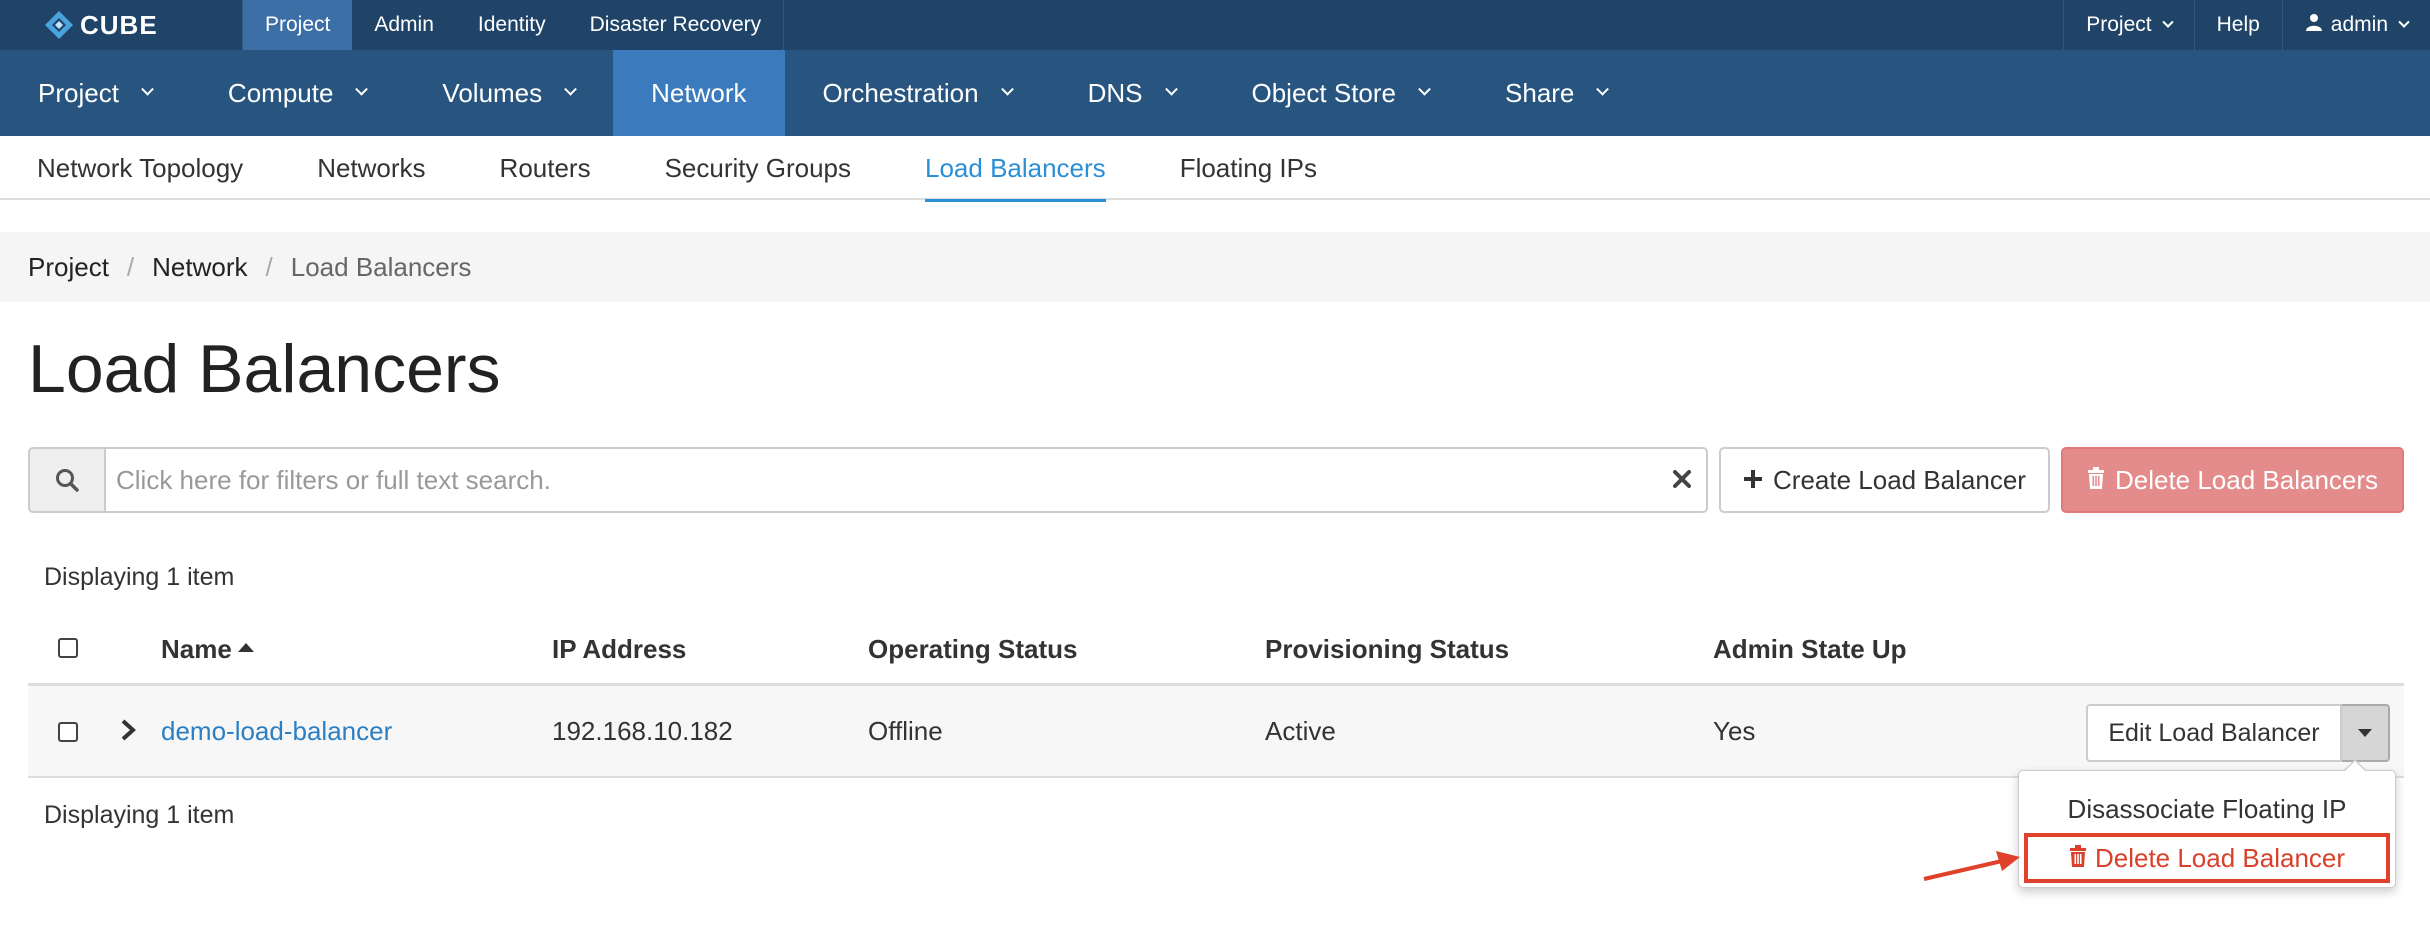 This screenshot has height=934, width=2430. I want to click on tab-load-balancers: Load Balancers, so click(1015, 169).